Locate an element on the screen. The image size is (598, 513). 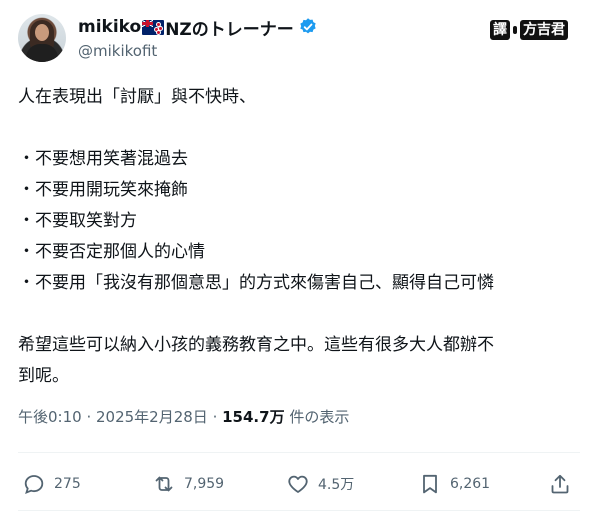
new-zealand-flag-icon is located at coordinates (153, 27).